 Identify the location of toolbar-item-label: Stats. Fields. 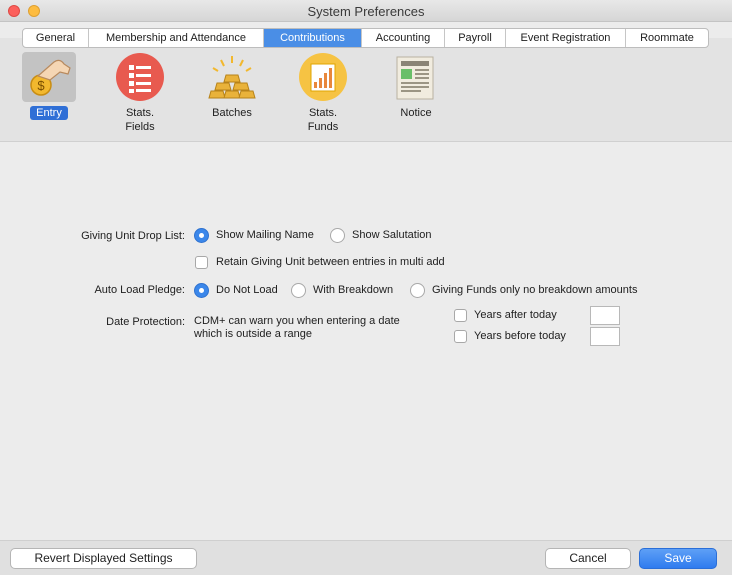
(140, 120).